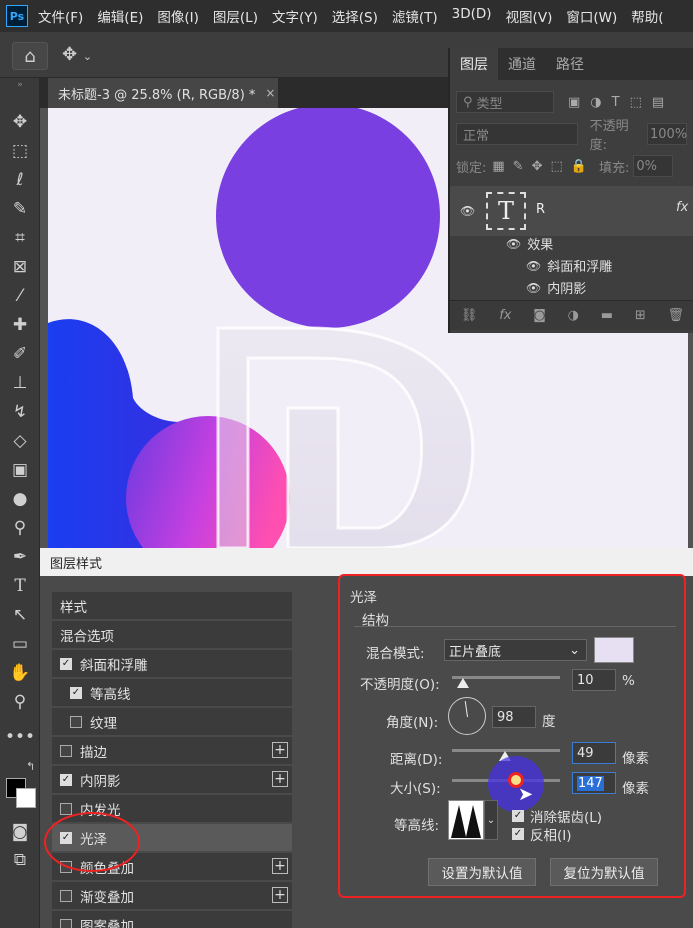  What do you see at coordinates (472, 16) in the screenshot?
I see `menu-item: 3D(D)` at bounding box center [472, 16].